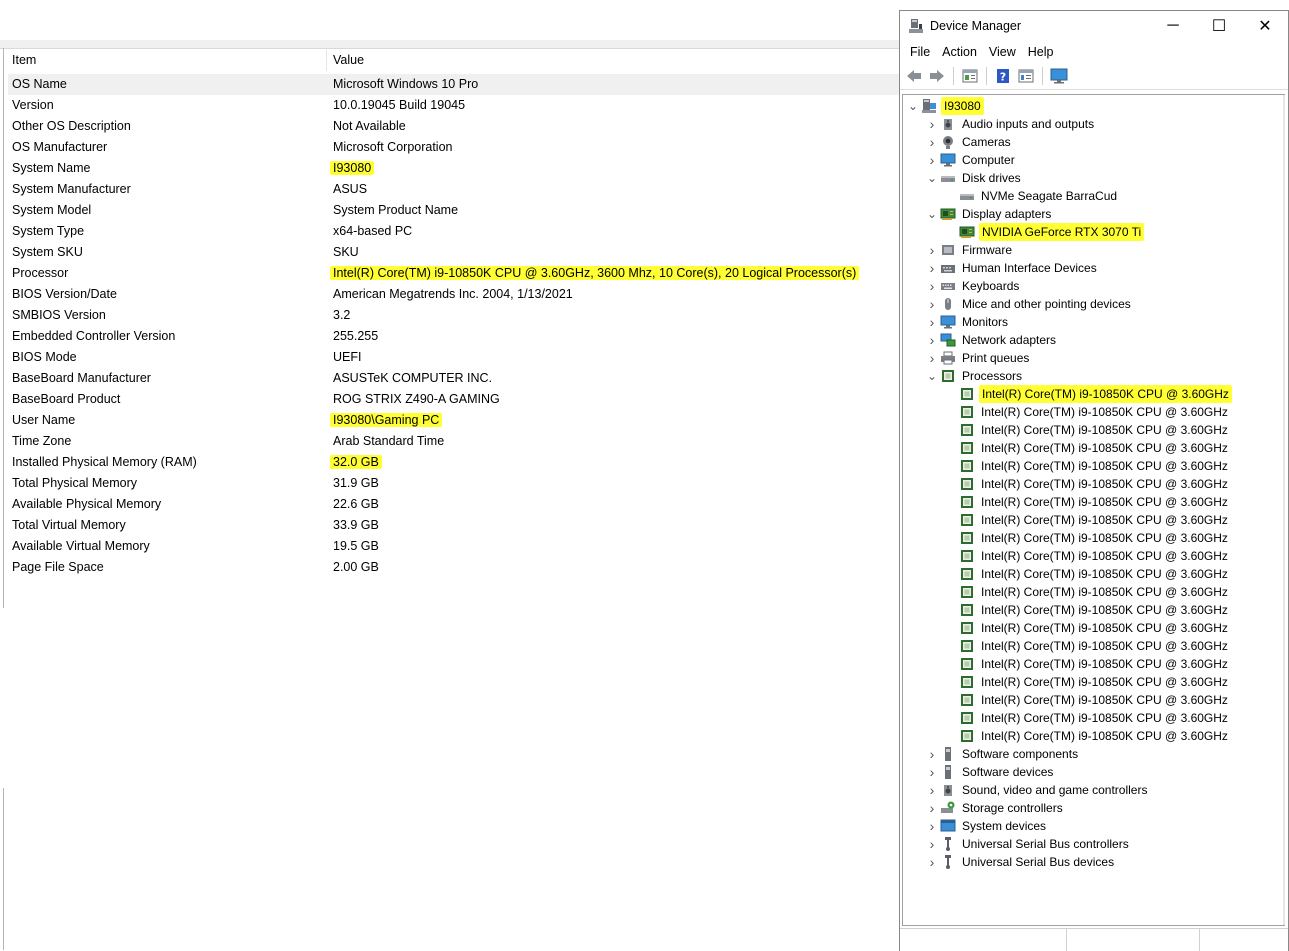  Describe the element at coordinates (1012, 268) in the screenshot. I see `tree-category-node: › Human Interface Devices` at that location.